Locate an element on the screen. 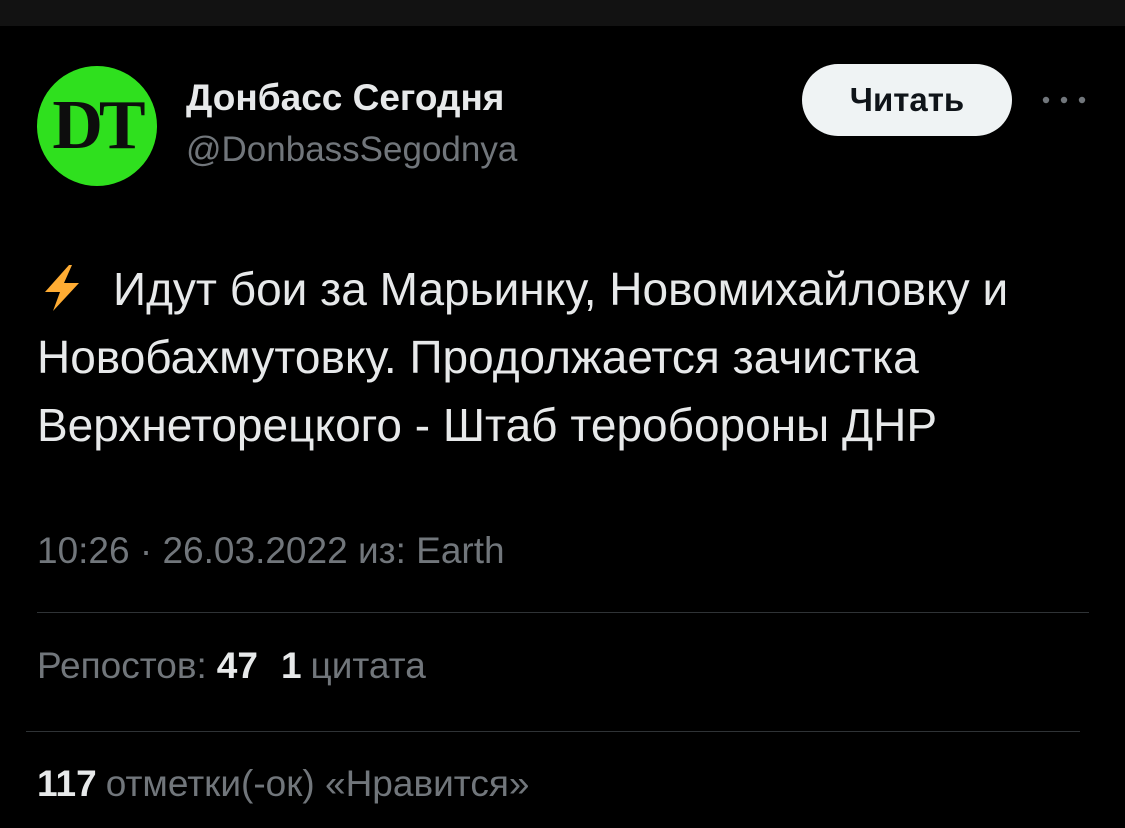 The height and width of the screenshot is (828, 1125). likes-label: отметки(-ок) «Нравится» is located at coordinates (317, 783).